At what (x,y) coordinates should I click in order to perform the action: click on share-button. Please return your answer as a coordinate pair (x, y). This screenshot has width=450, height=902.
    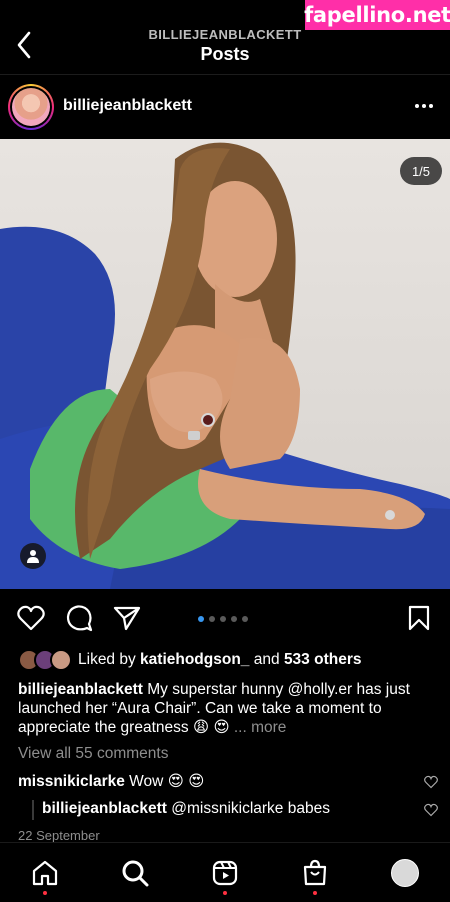
    Looking at the image, I should click on (127, 618).